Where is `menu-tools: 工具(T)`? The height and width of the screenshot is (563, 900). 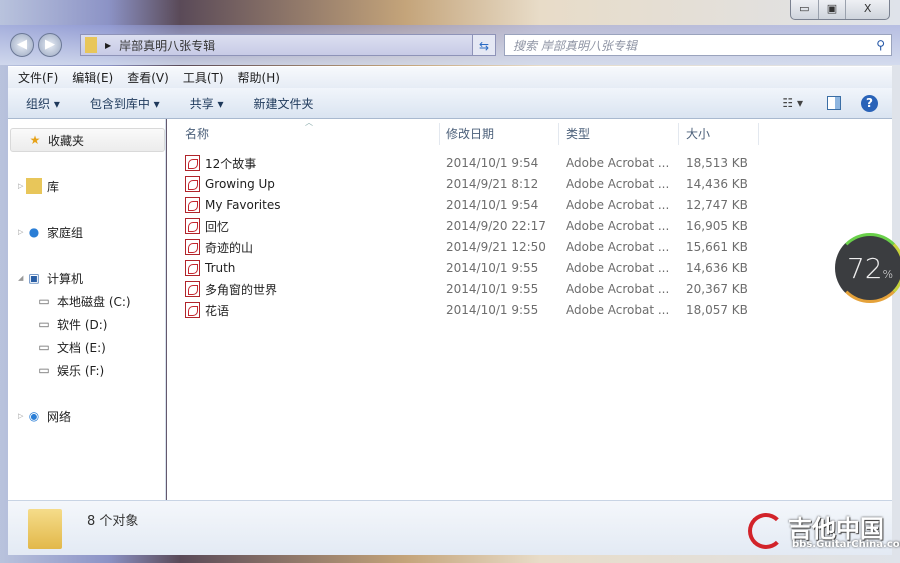 menu-tools: 工具(T) is located at coordinates (203, 77).